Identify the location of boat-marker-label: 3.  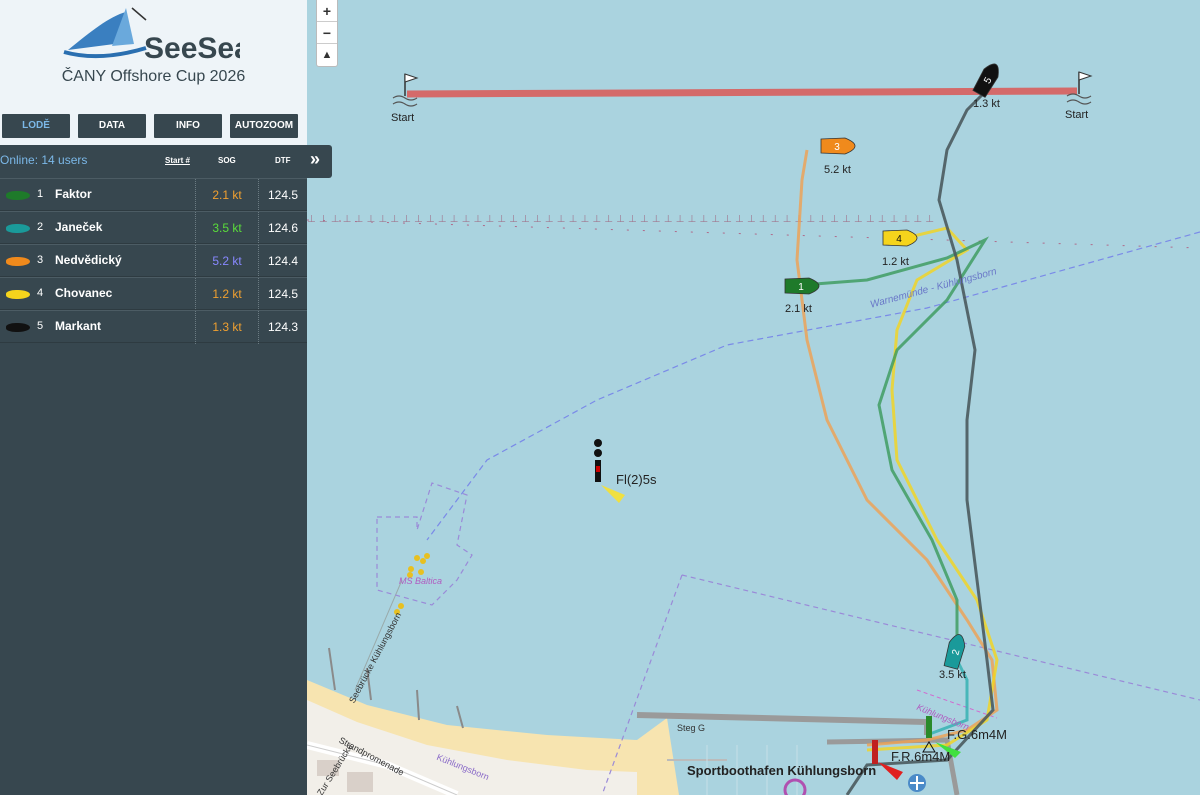
(837, 147).